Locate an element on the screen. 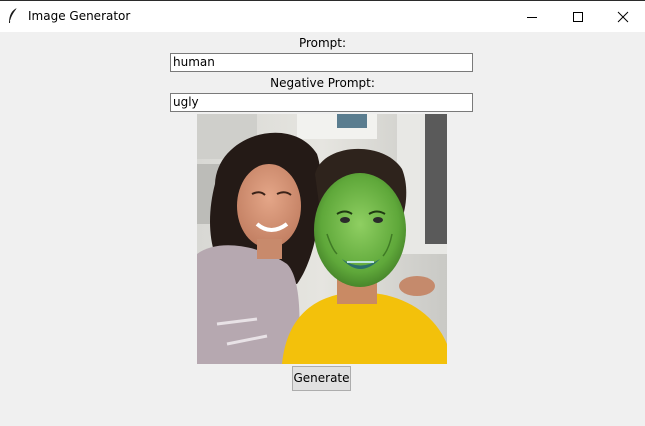 The image size is (645, 426). maximize-button is located at coordinates (578, 16).